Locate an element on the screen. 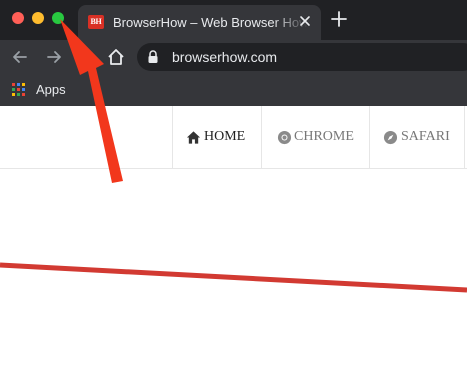  apps-bookmark: Apps is located at coordinates (51, 90).